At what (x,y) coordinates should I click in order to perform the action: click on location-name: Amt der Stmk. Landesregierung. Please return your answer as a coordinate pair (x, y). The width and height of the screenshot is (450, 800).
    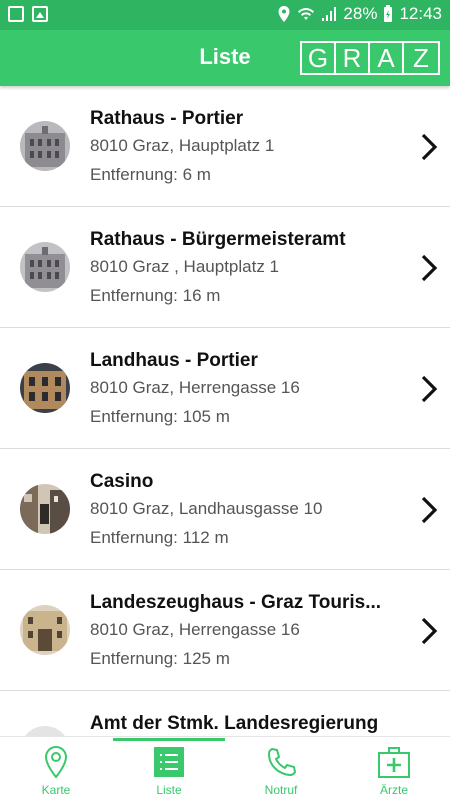
    Looking at the image, I should click on (234, 723).